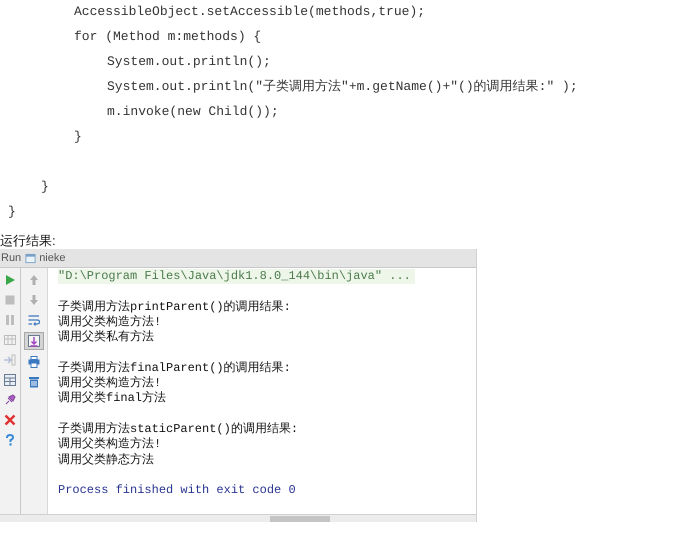 Image resolution: width=691 pixels, height=540 pixels. I want to click on layout-icon, so click(10, 380).